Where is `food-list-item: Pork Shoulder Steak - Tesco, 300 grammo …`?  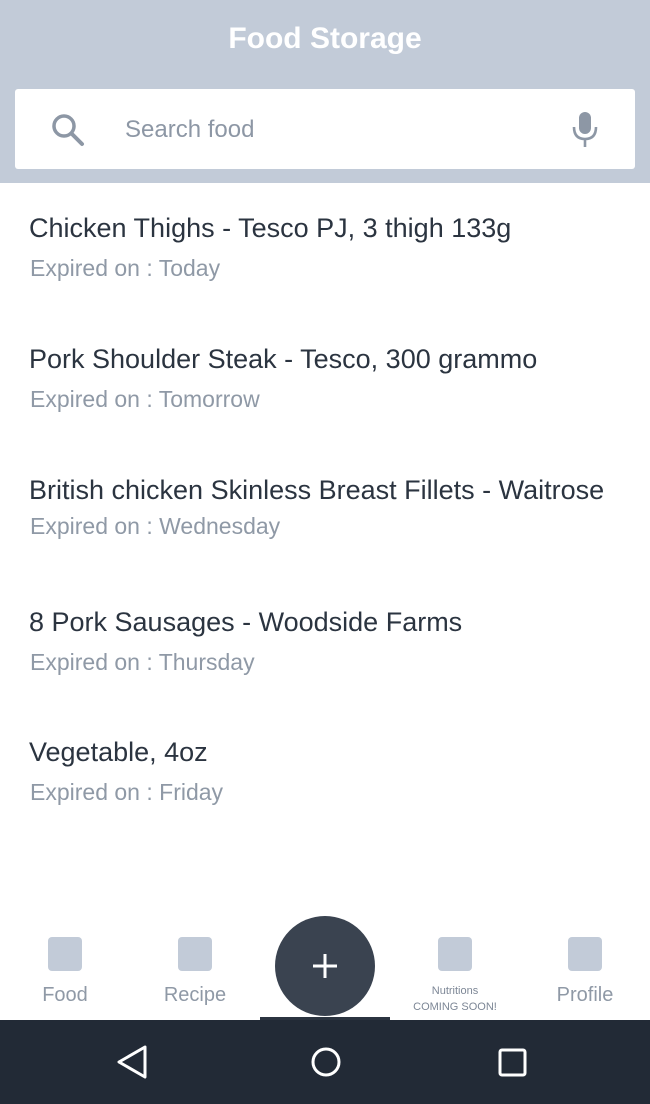
food-list-item: Pork Shoulder Steak - Tesco, 300 grammo … is located at coordinates (325, 404).